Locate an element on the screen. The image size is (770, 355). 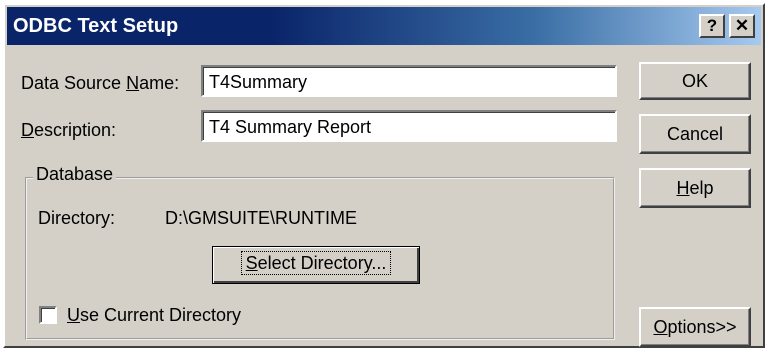
use-current-directory-checkbox is located at coordinates (48, 315).